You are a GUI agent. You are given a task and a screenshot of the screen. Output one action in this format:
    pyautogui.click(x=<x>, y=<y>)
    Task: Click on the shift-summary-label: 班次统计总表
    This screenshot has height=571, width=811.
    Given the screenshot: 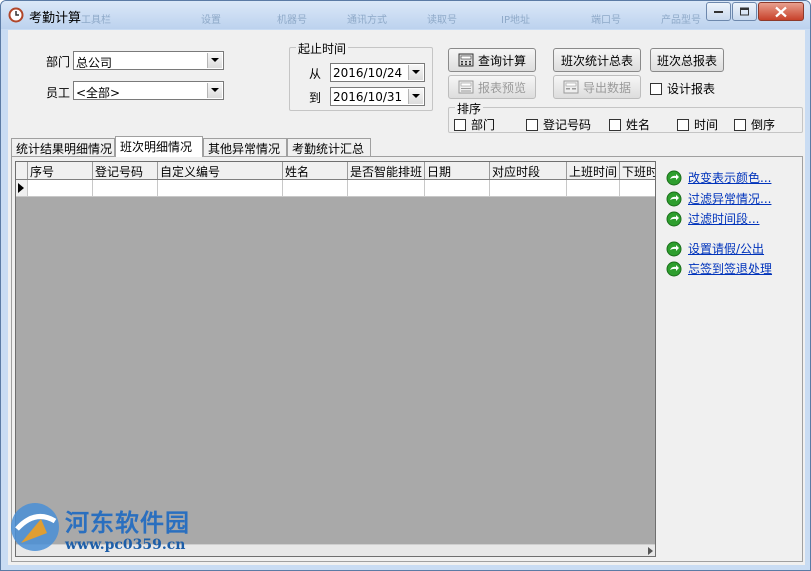 What is the action you would take?
    pyautogui.click(x=596, y=60)
    